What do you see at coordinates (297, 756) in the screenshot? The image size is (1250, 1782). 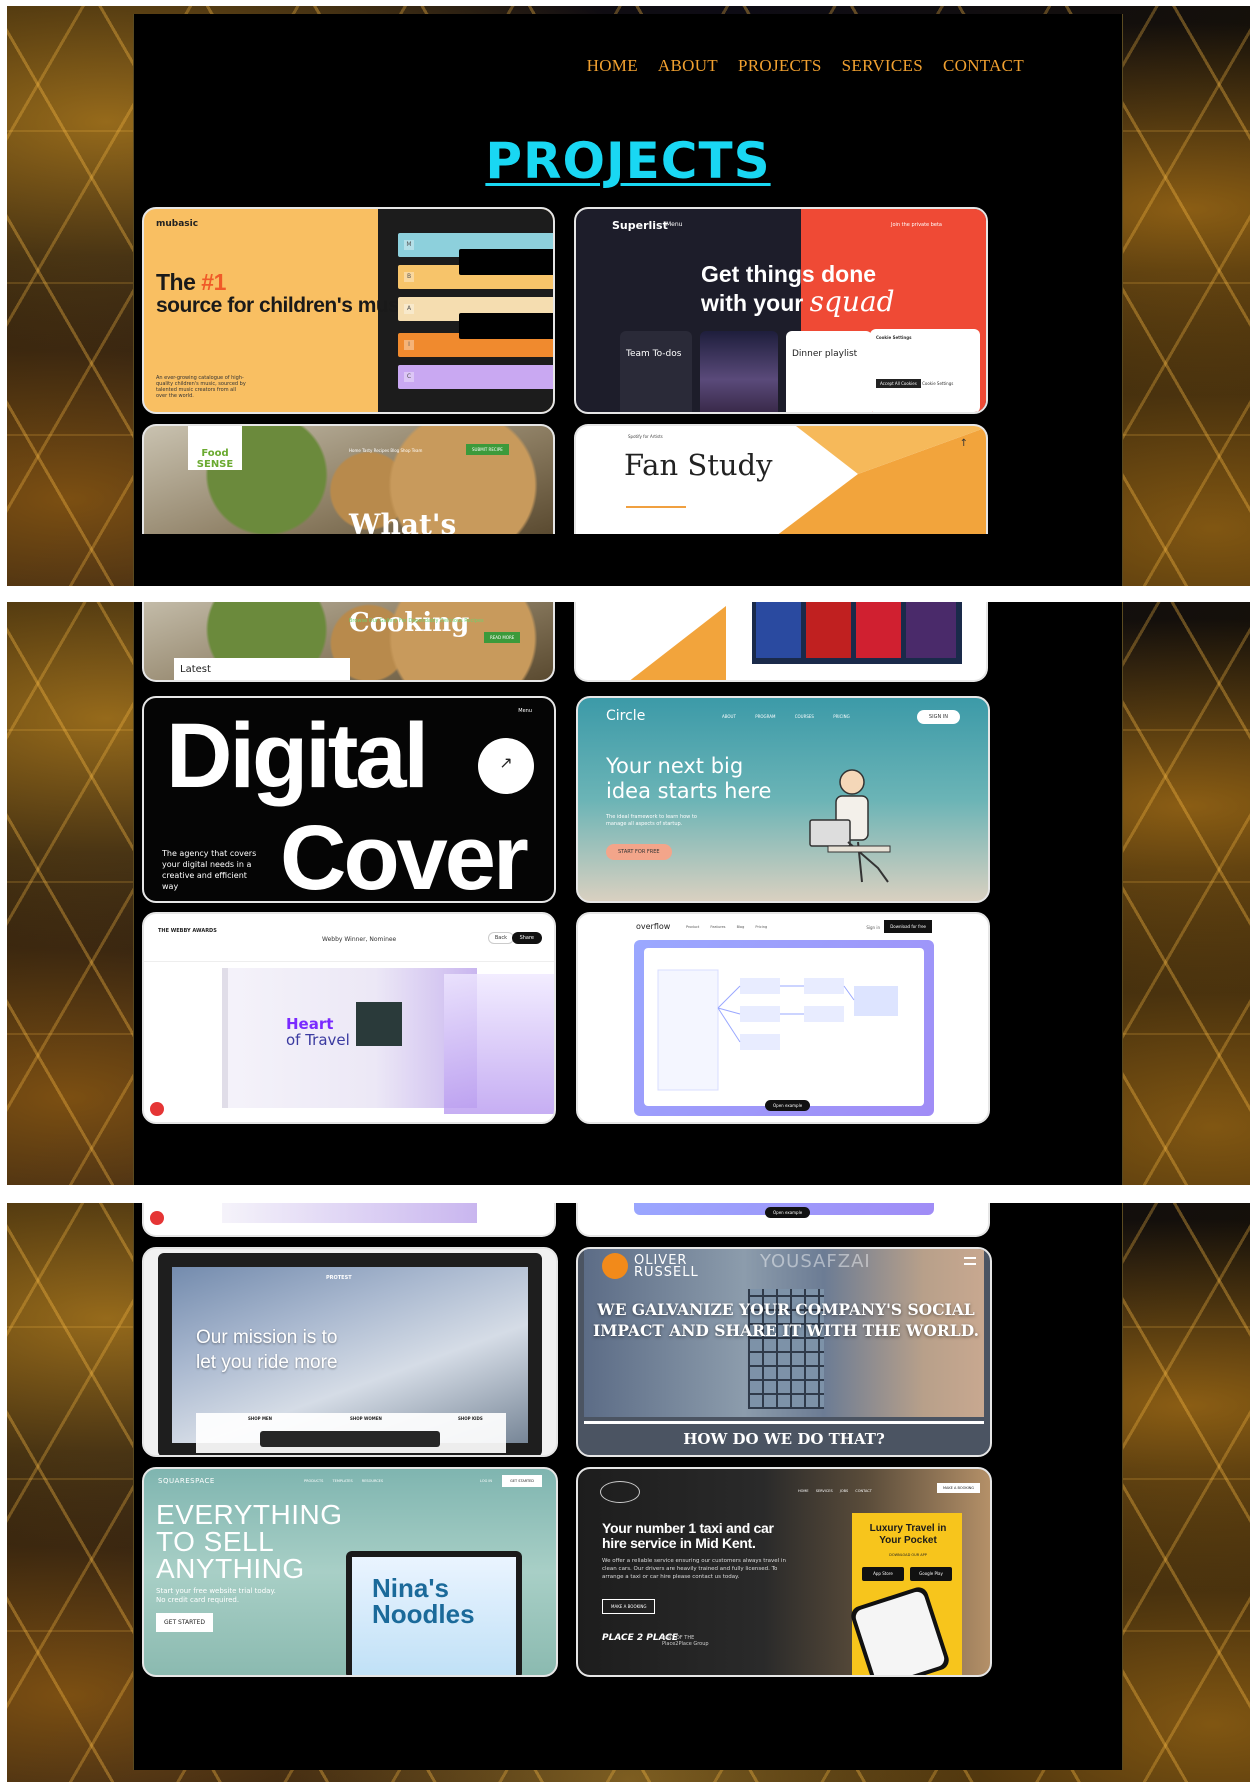 I see `digital-cover-word-1: Digital` at bounding box center [297, 756].